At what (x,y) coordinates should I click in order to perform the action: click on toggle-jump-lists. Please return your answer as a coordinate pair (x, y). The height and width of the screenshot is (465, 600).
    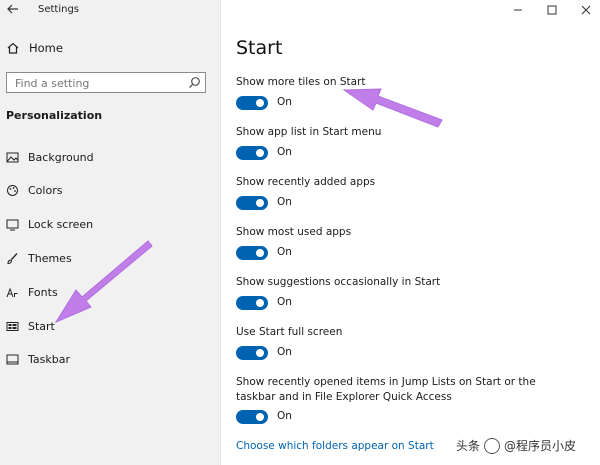
    Looking at the image, I should click on (252, 417).